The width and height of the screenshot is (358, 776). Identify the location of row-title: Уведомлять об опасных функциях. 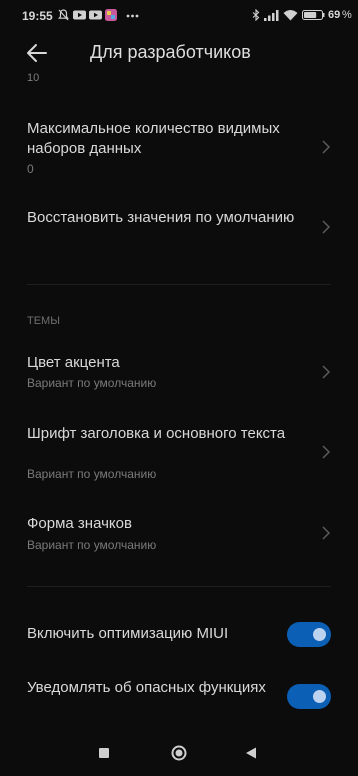
(146, 687).